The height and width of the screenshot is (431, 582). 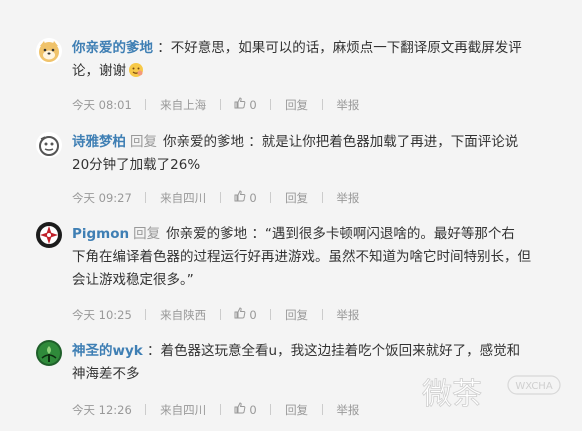 I want to click on comment-body: 论，谢谢, so click(x=99, y=71).